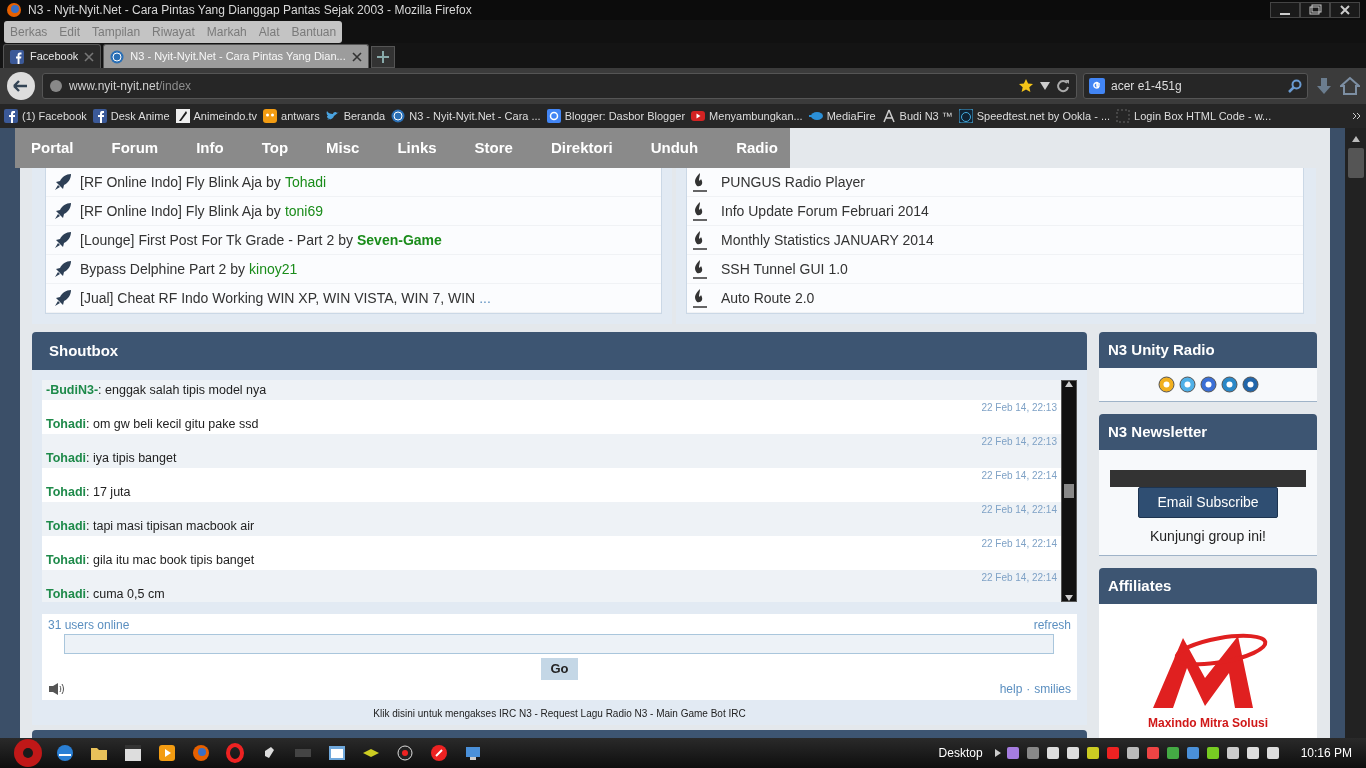 Image resolution: width=1366 pixels, height=768 pixels. I want to click on author-link: Seven-Game, so click(399, 240).